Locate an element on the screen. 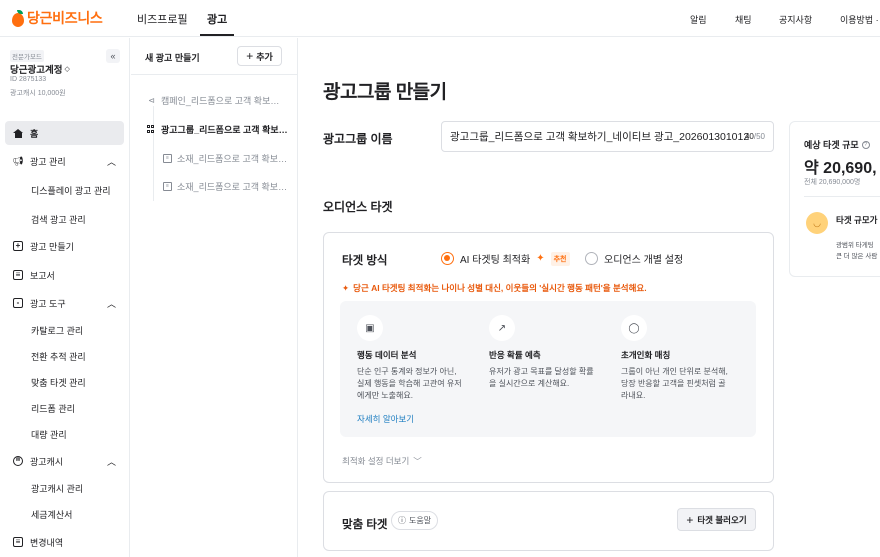 The image size is (880, 557). radio-audience-manual: 오디언스 개별 설정 is located at coordinates (634, 258).